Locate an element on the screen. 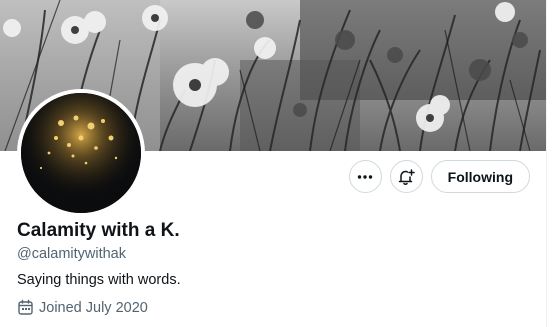  joined-date: Joined July 2020 is located at coordinates (82, 307).